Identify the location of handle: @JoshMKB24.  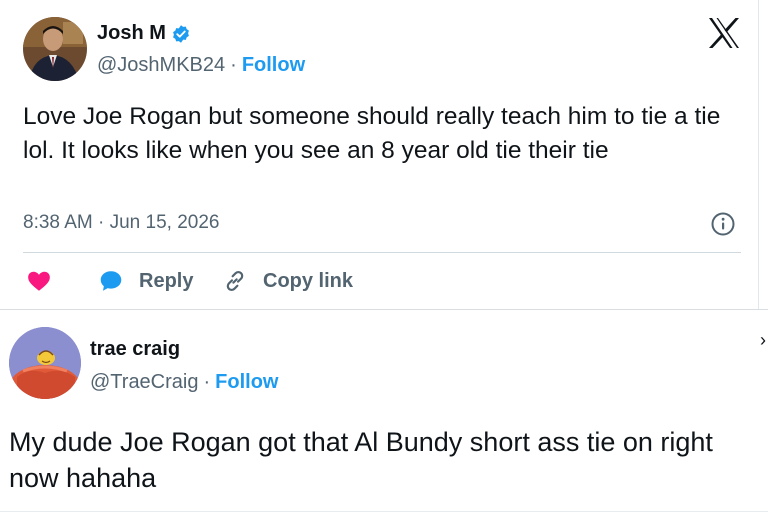
(161, 65).